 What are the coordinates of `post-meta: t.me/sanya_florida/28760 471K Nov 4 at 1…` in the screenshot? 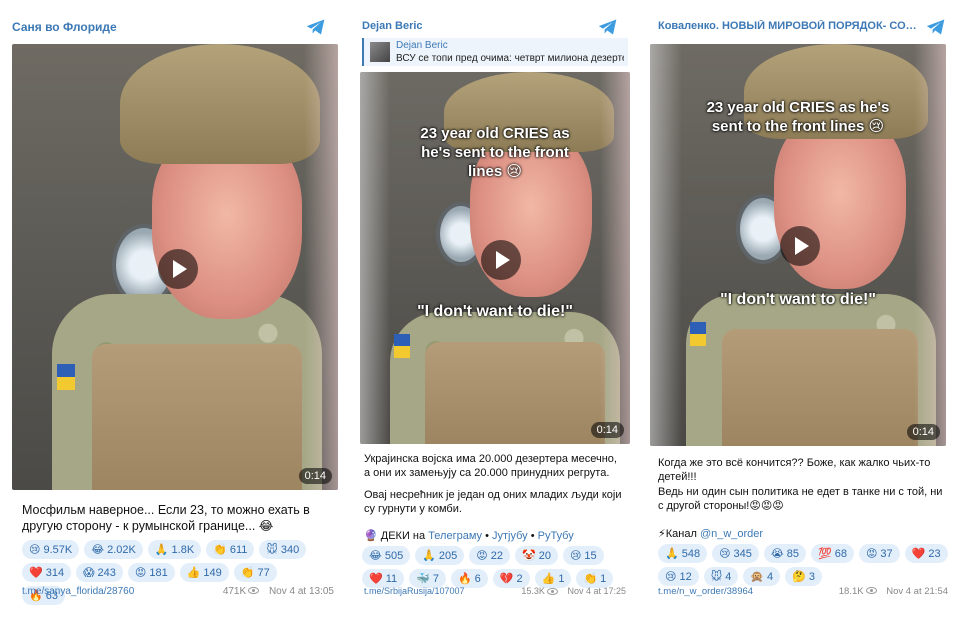 It's located at (178, 591).